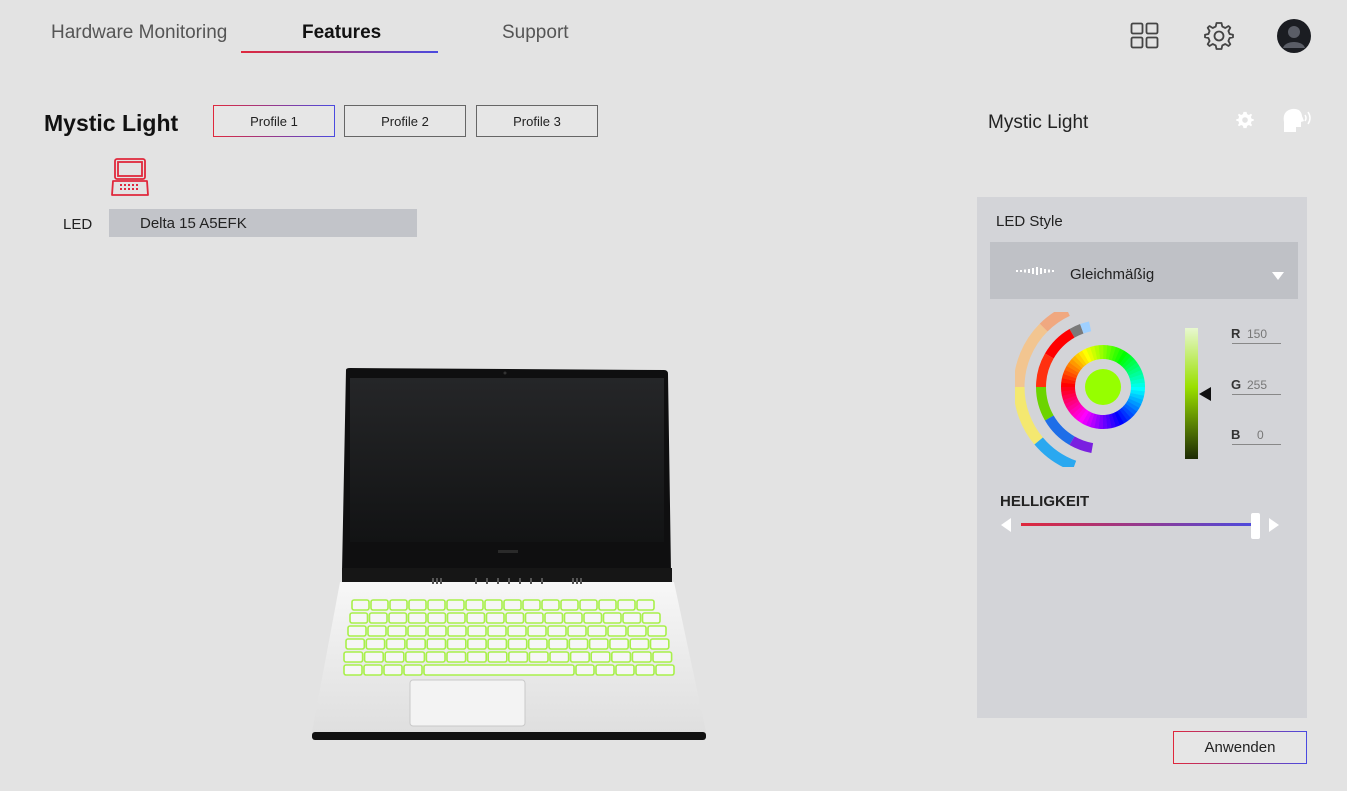 The image size is (1347, 791). What do you see at coordinates (1099, 388) in the screenshot?
I see `color-wheel-picker` at bounding box center [1099, 388].